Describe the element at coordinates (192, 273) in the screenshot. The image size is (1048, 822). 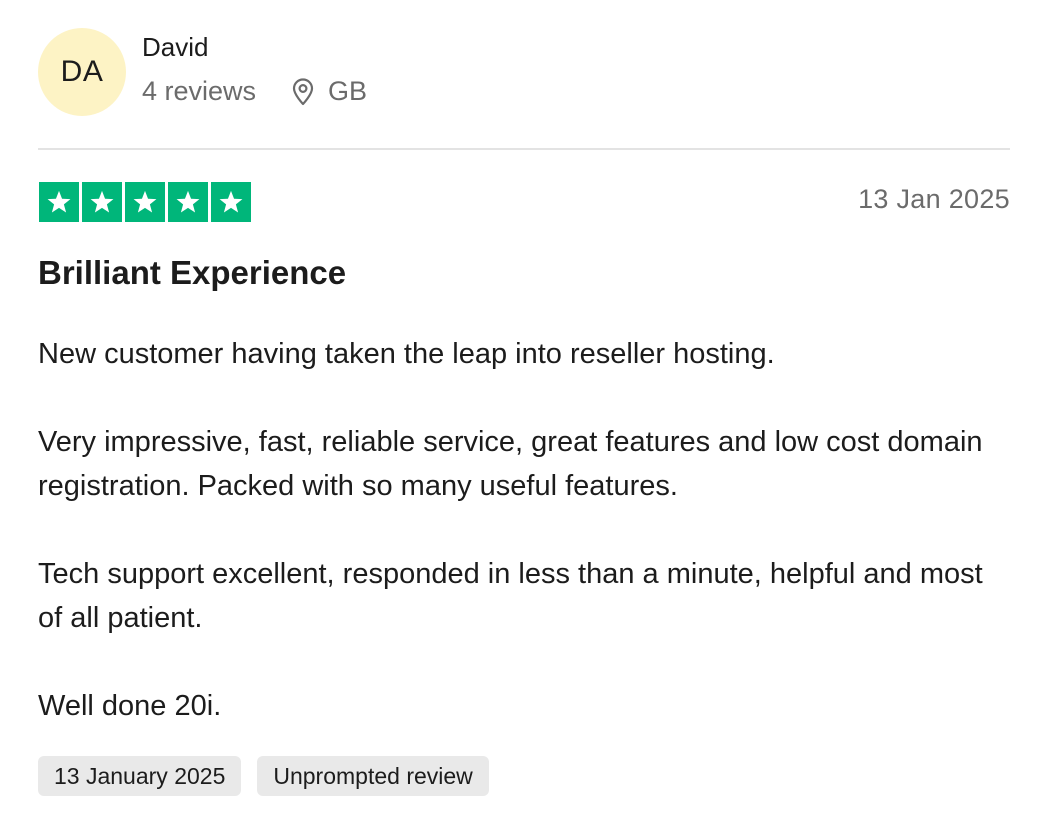
I see `review-title: Brilliant Experience` at that location.